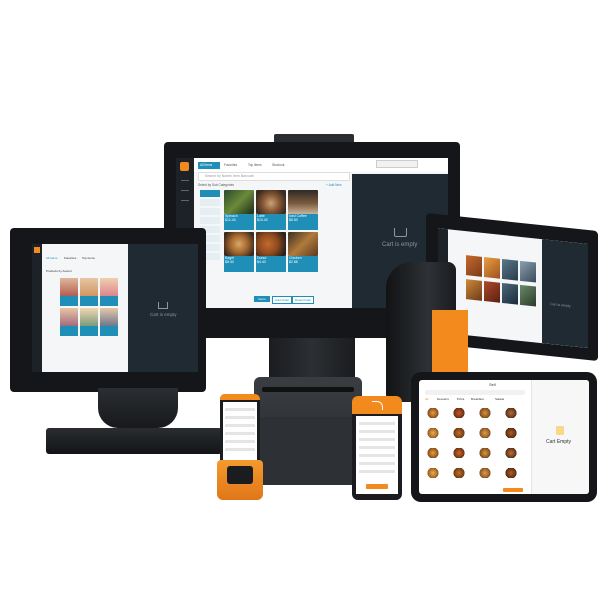  I want to click on add-new-link: + Add New, so click(334, 185).